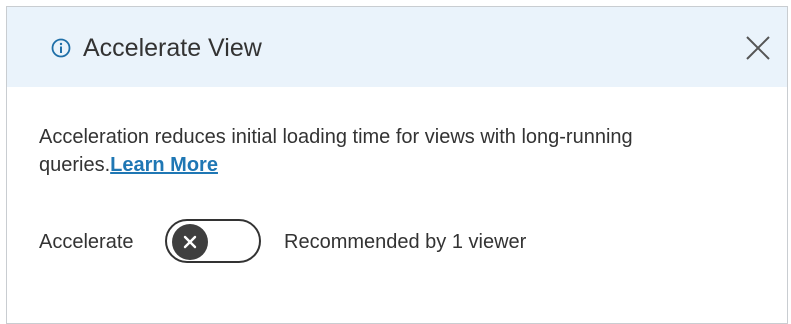  What do you see at coordinates (213, 241) in the screenshot?
I see `accelerate-toggle` at bounding box center [213, 241].